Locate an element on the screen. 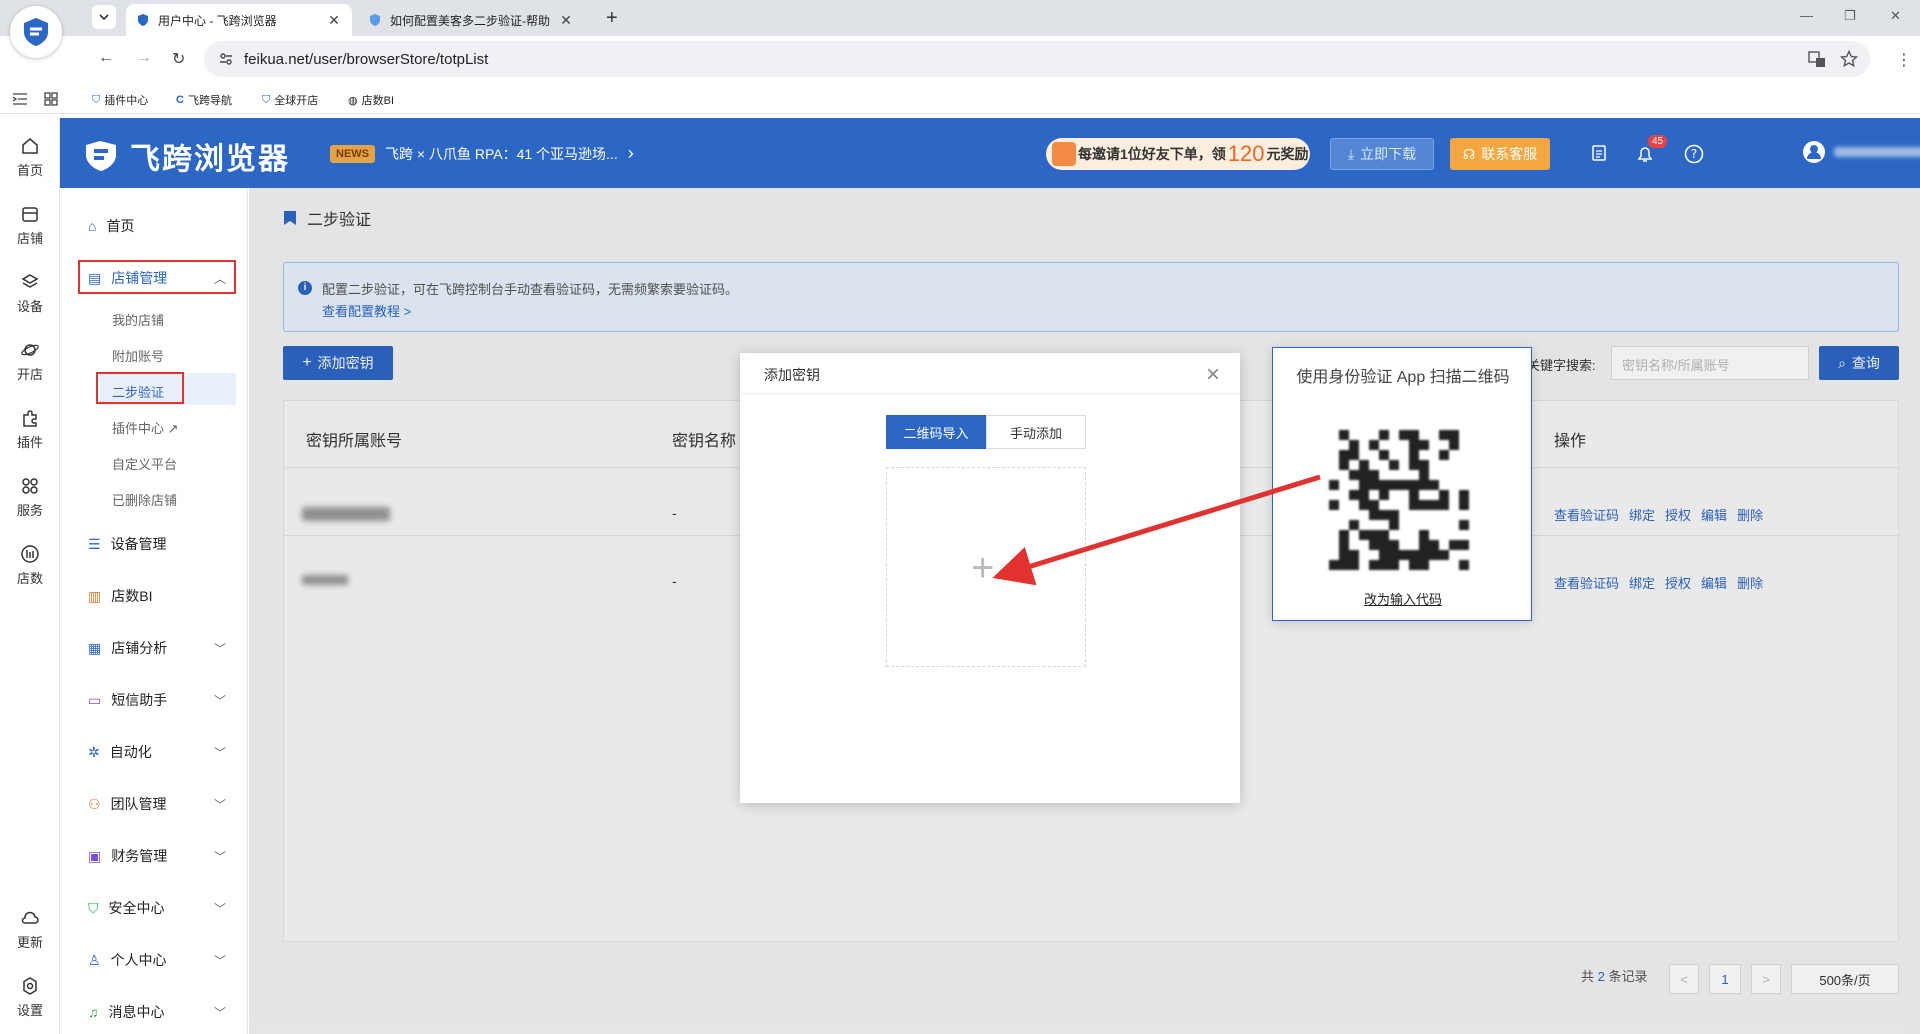 This screenshot has height=1034, width=1920. sidebar-item-team: ⚇ 团队管理 ﹀ is located at coordinates (154, 804).